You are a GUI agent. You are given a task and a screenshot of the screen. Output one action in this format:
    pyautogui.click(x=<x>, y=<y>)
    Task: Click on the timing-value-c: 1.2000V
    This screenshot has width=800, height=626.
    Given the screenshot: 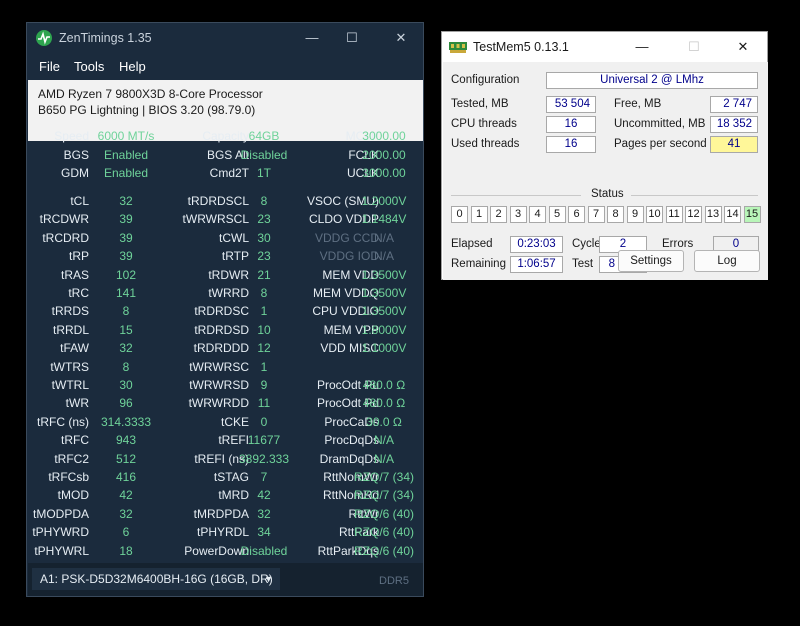 What is the action you would take?
    pyautogui.click(x=384, y=201)
    